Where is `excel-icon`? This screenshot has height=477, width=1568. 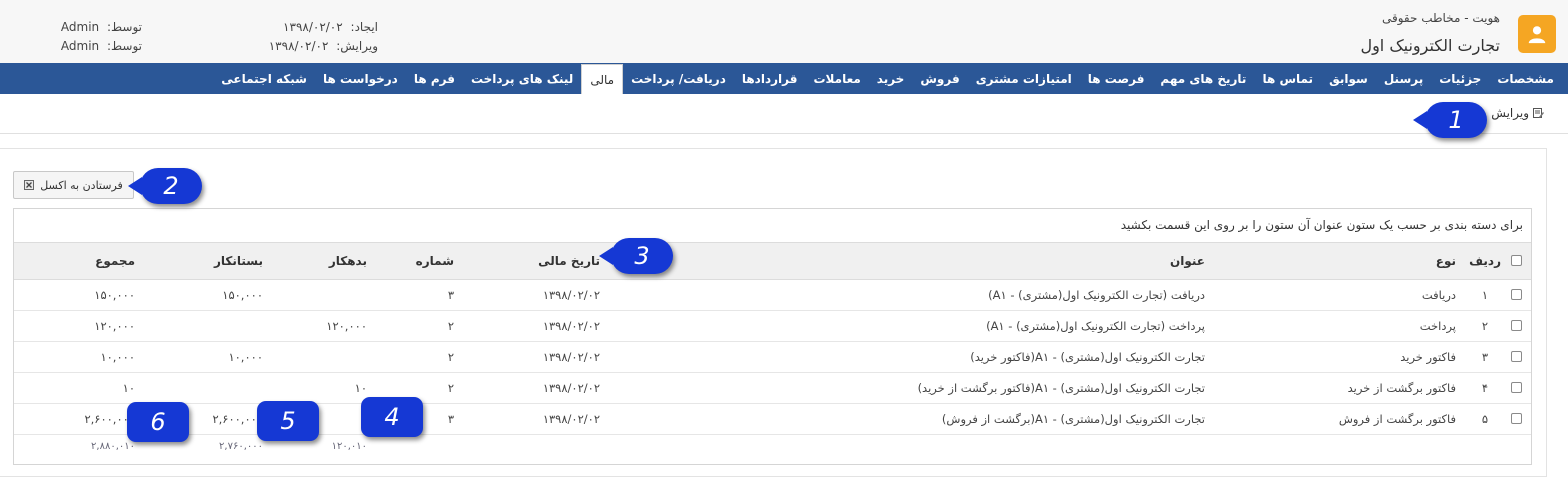
excel-icon is located at coordinates (29, 185).